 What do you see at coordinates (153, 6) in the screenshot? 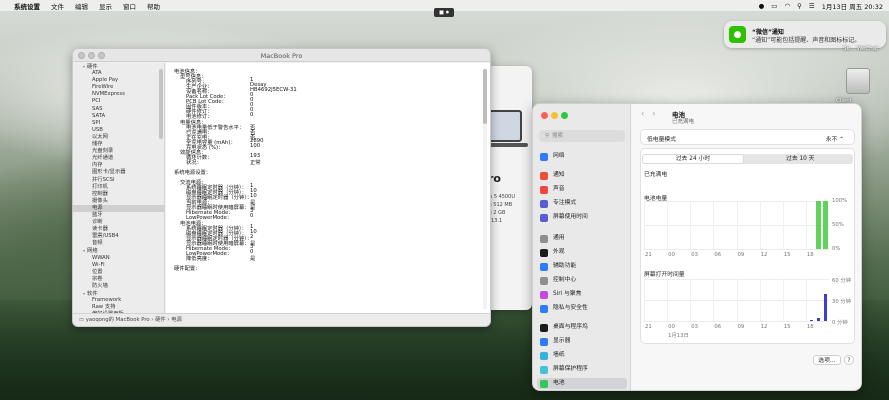
I see `menu-help: 帮助` at bounding box center [153, 6].